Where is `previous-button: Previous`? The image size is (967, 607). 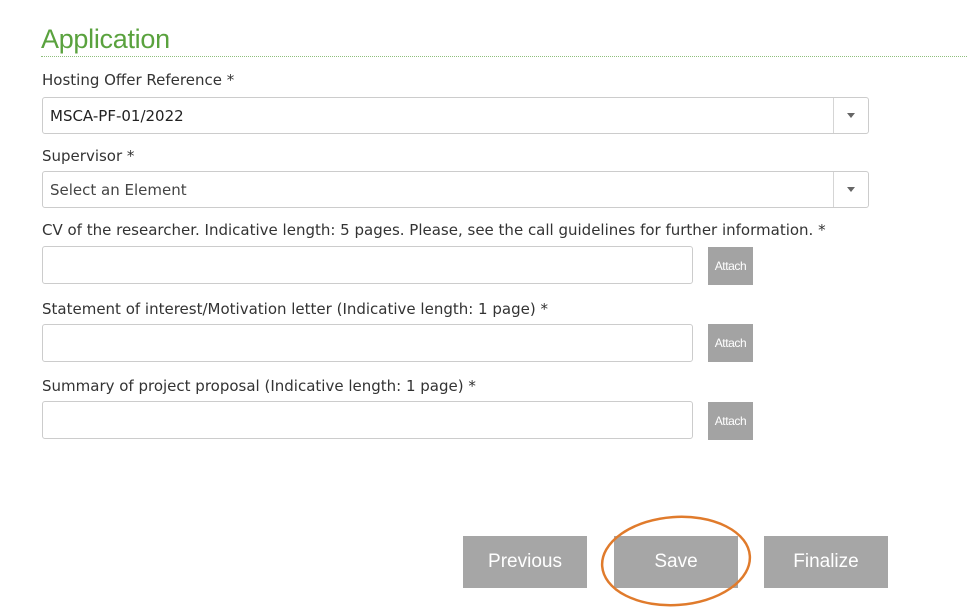 previous-button: Previous is located at coordinates (525, 562).